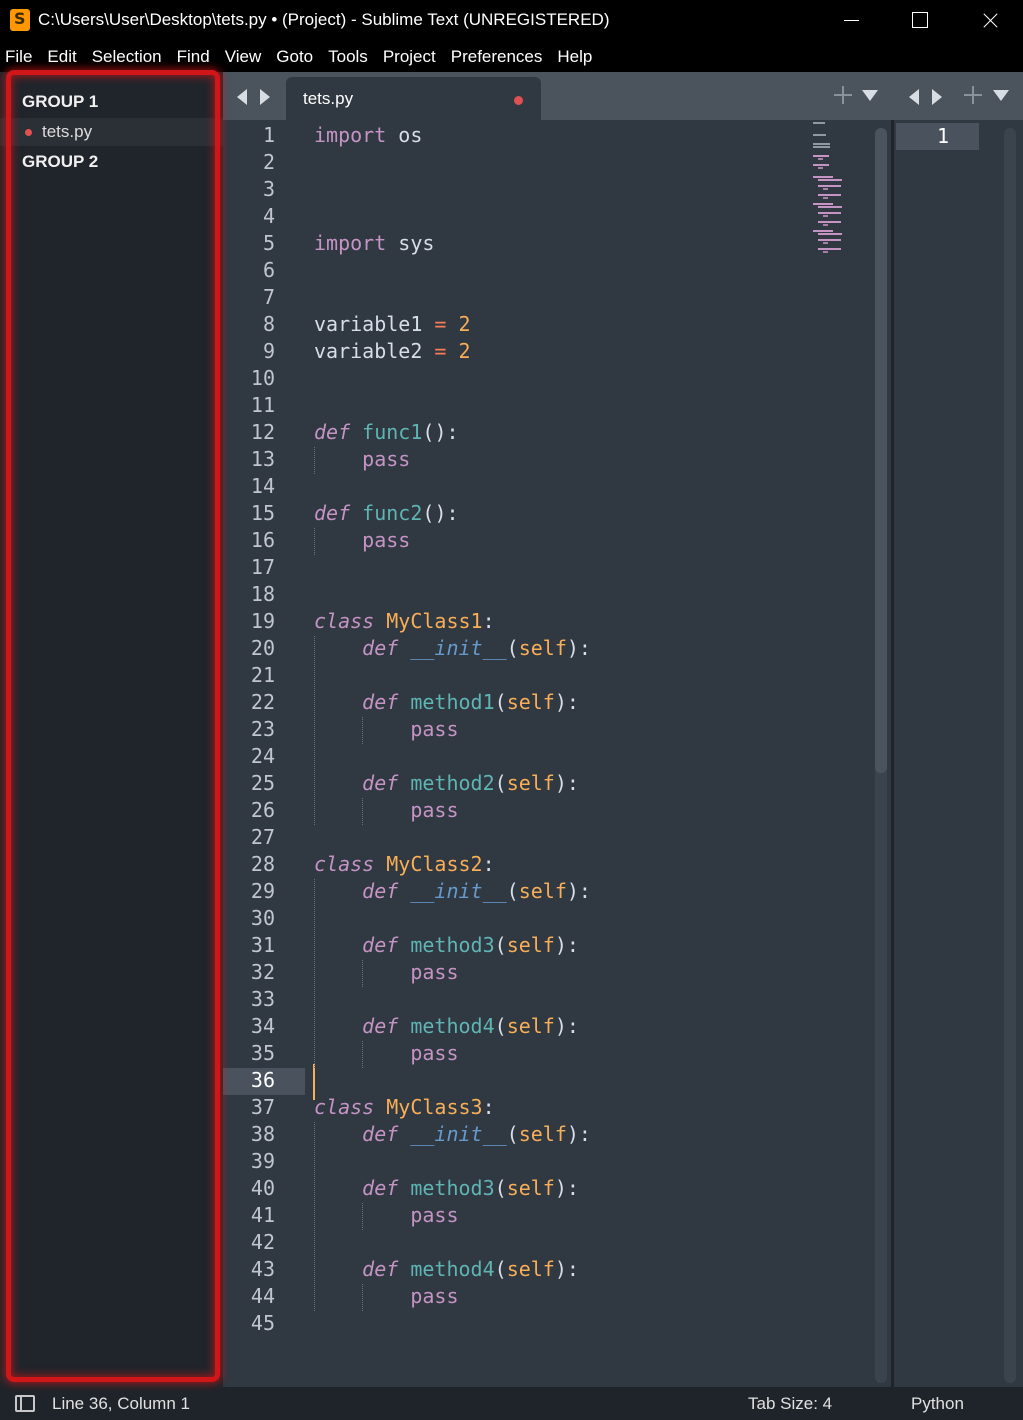 The height and width of the screenshot is (1420, 1023). Describe the element at coordinates (243, 57) in the screenshot. I see `menu-view: View` at that location.